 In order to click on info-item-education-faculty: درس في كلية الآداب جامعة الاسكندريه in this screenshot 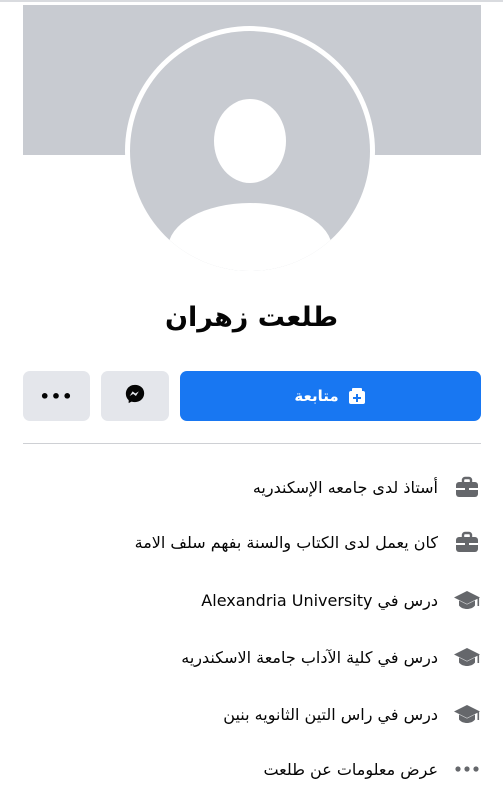, I will do `click(331, 657)`.